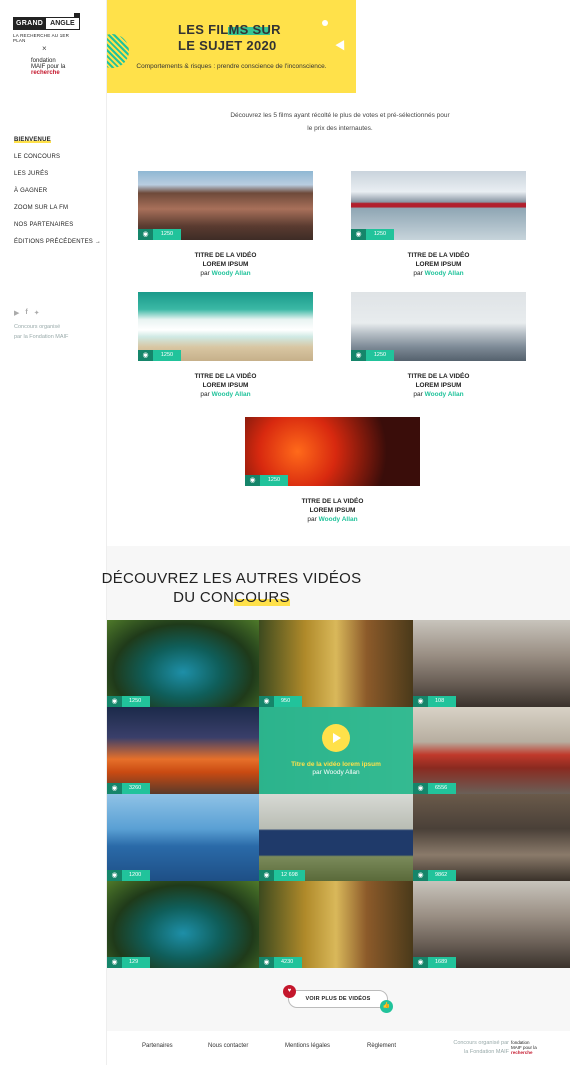  Describe the element at coordinates (37, 313) in the screenshot. I see `twitter-icon: ✦` at that location.